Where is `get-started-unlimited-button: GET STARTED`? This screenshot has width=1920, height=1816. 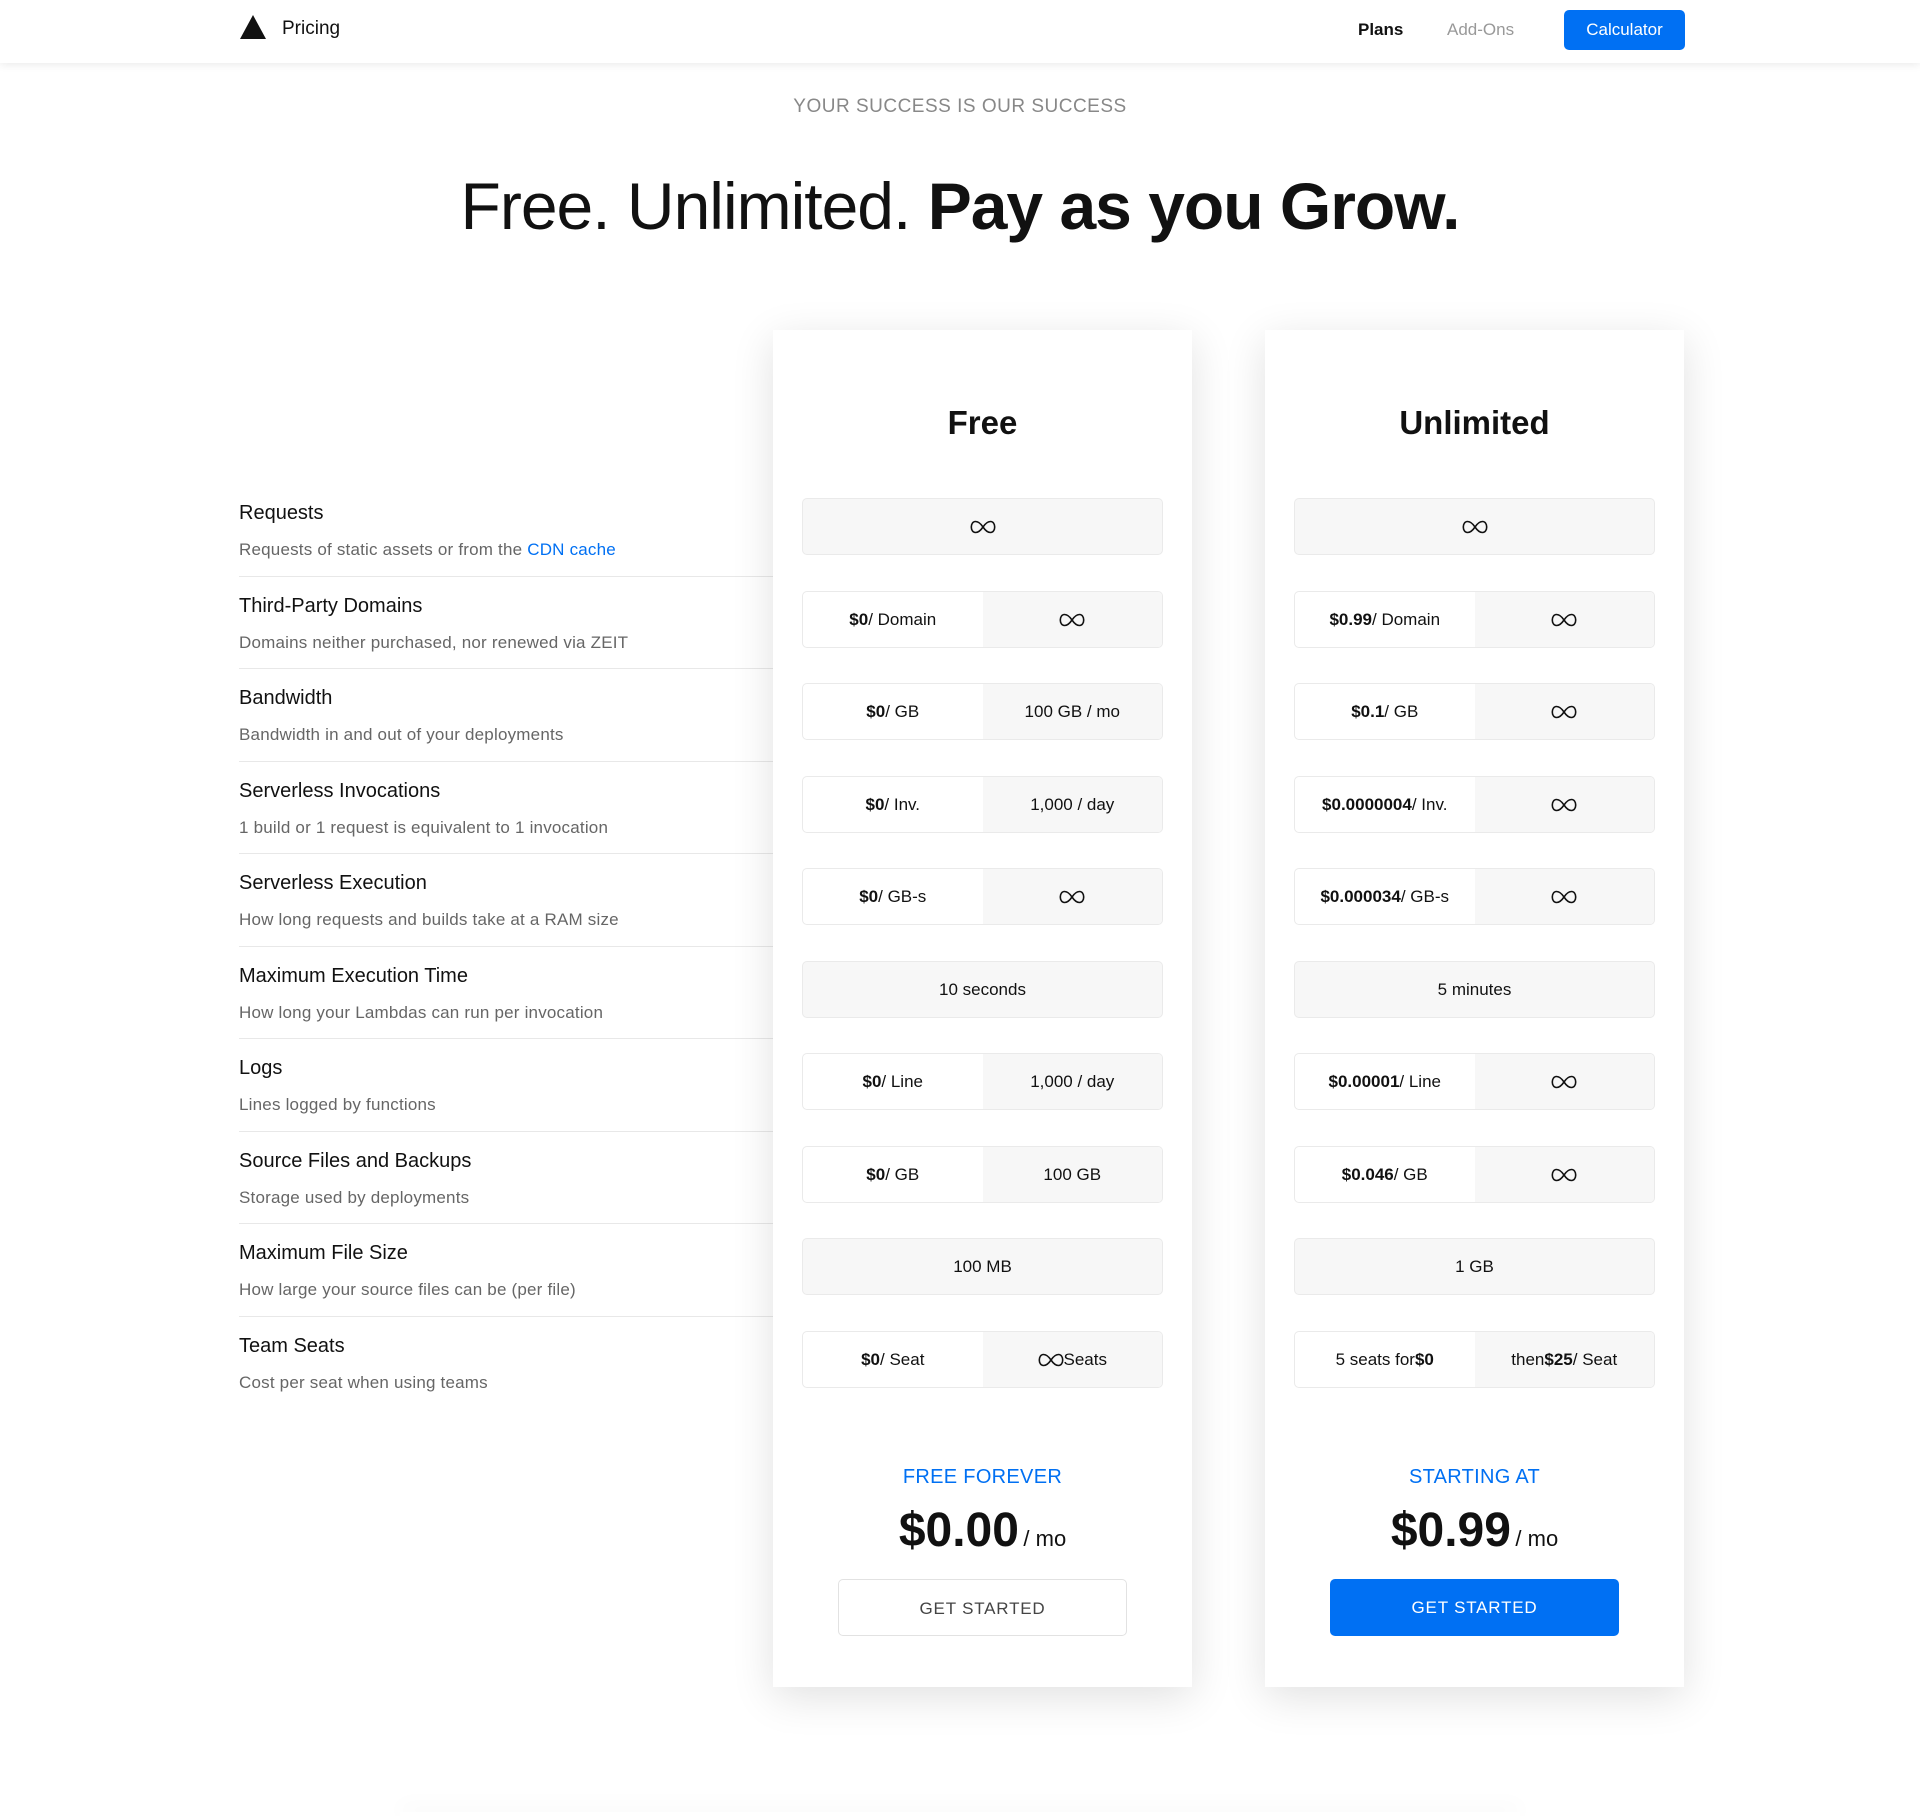
get-started-unlimited-button: GET STARTED is located at coordinates (1474, 1607).